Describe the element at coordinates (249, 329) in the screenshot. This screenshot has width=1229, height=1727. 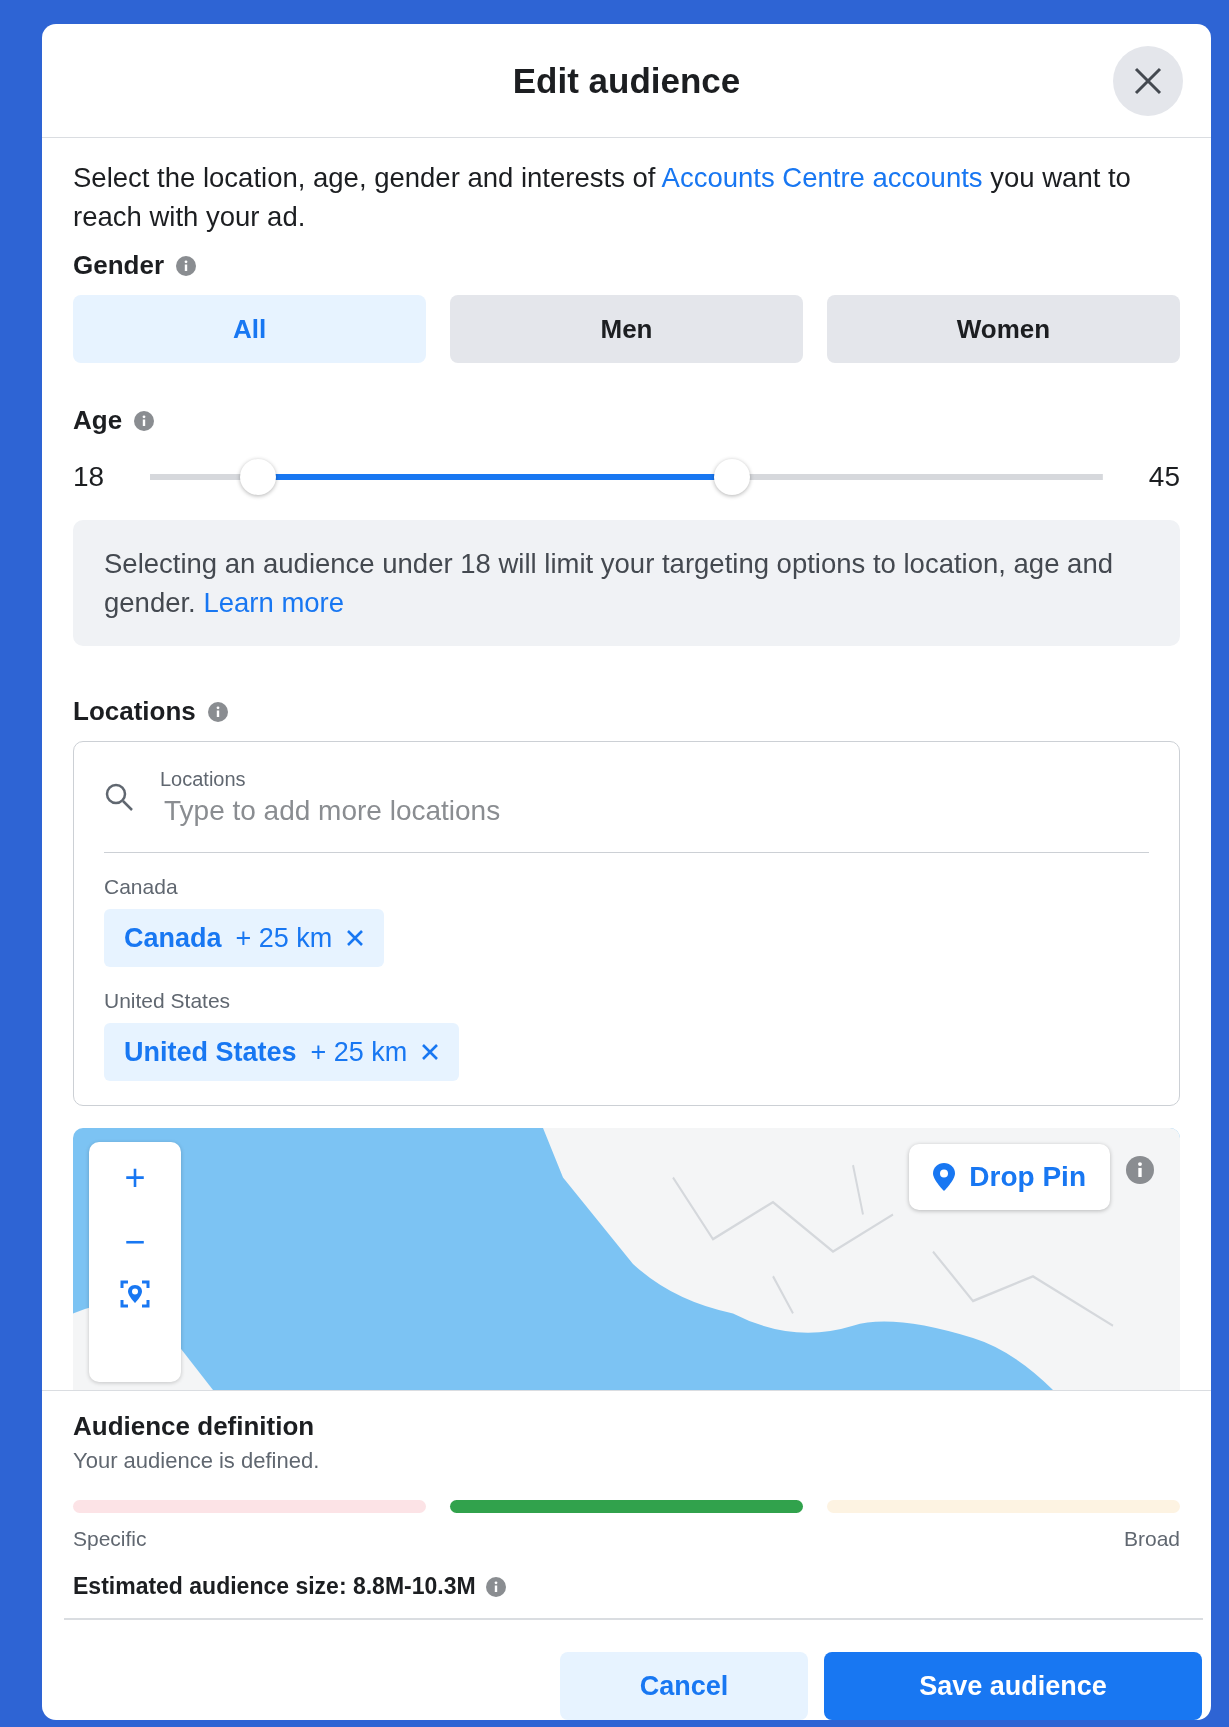
I see `gender-option: All` at that location.